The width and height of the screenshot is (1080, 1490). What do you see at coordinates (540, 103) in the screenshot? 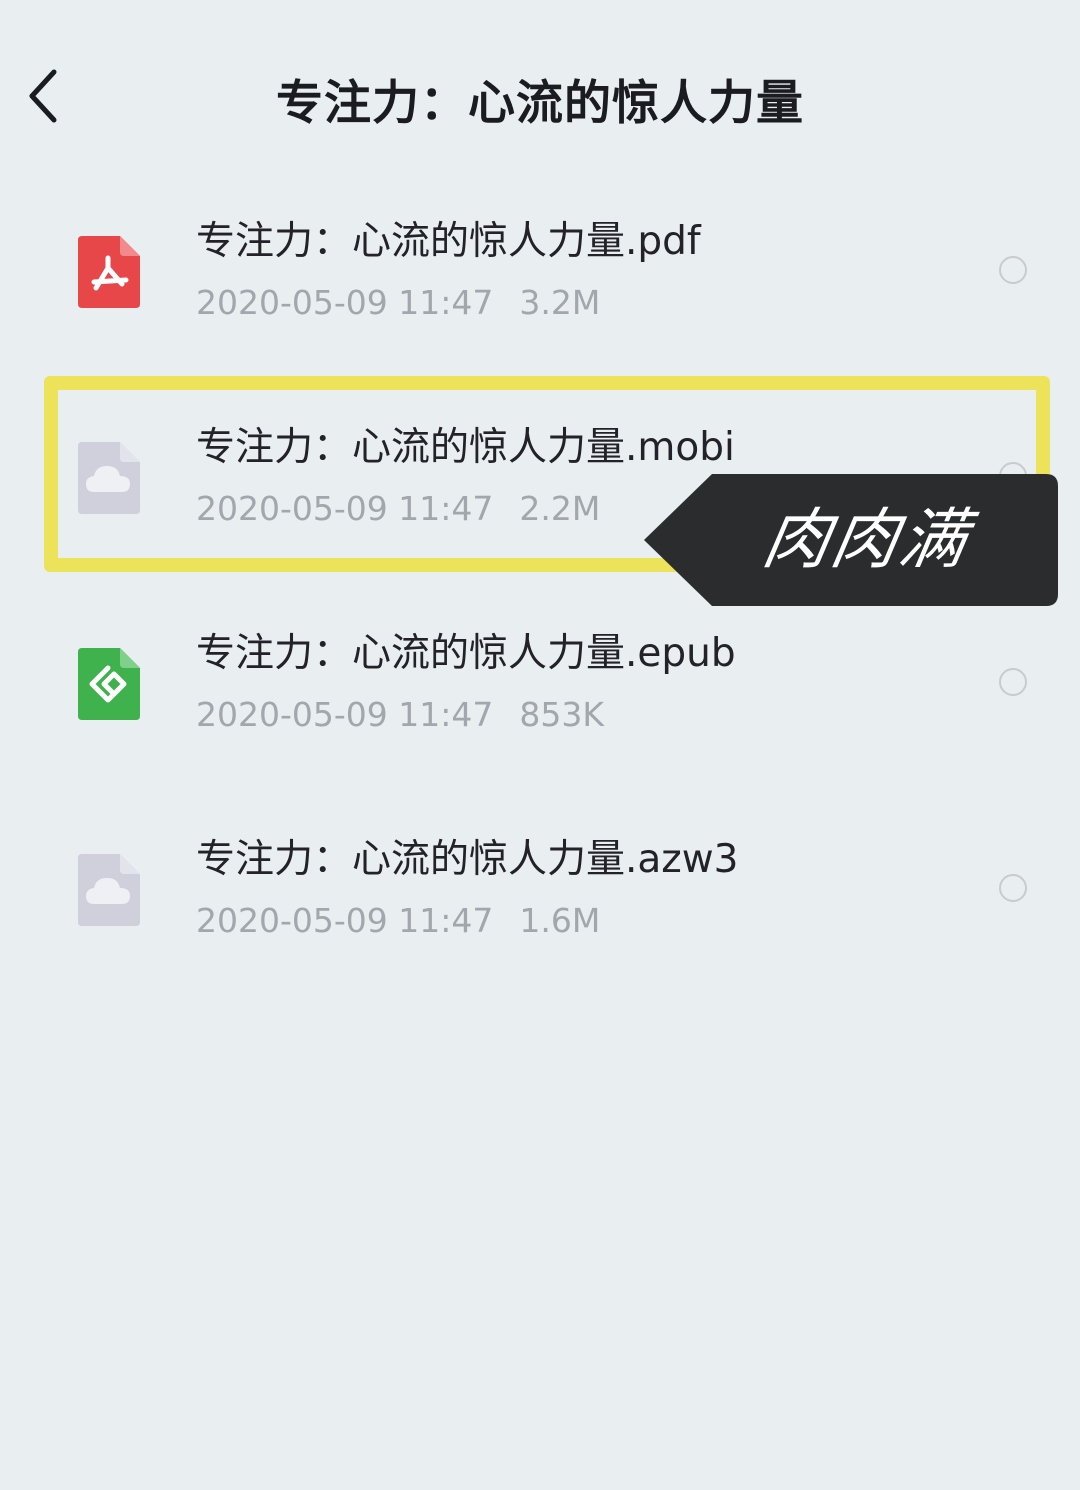
I see `page-title: 专注力：心流的惊人力量` at bounding box center [540, 103].